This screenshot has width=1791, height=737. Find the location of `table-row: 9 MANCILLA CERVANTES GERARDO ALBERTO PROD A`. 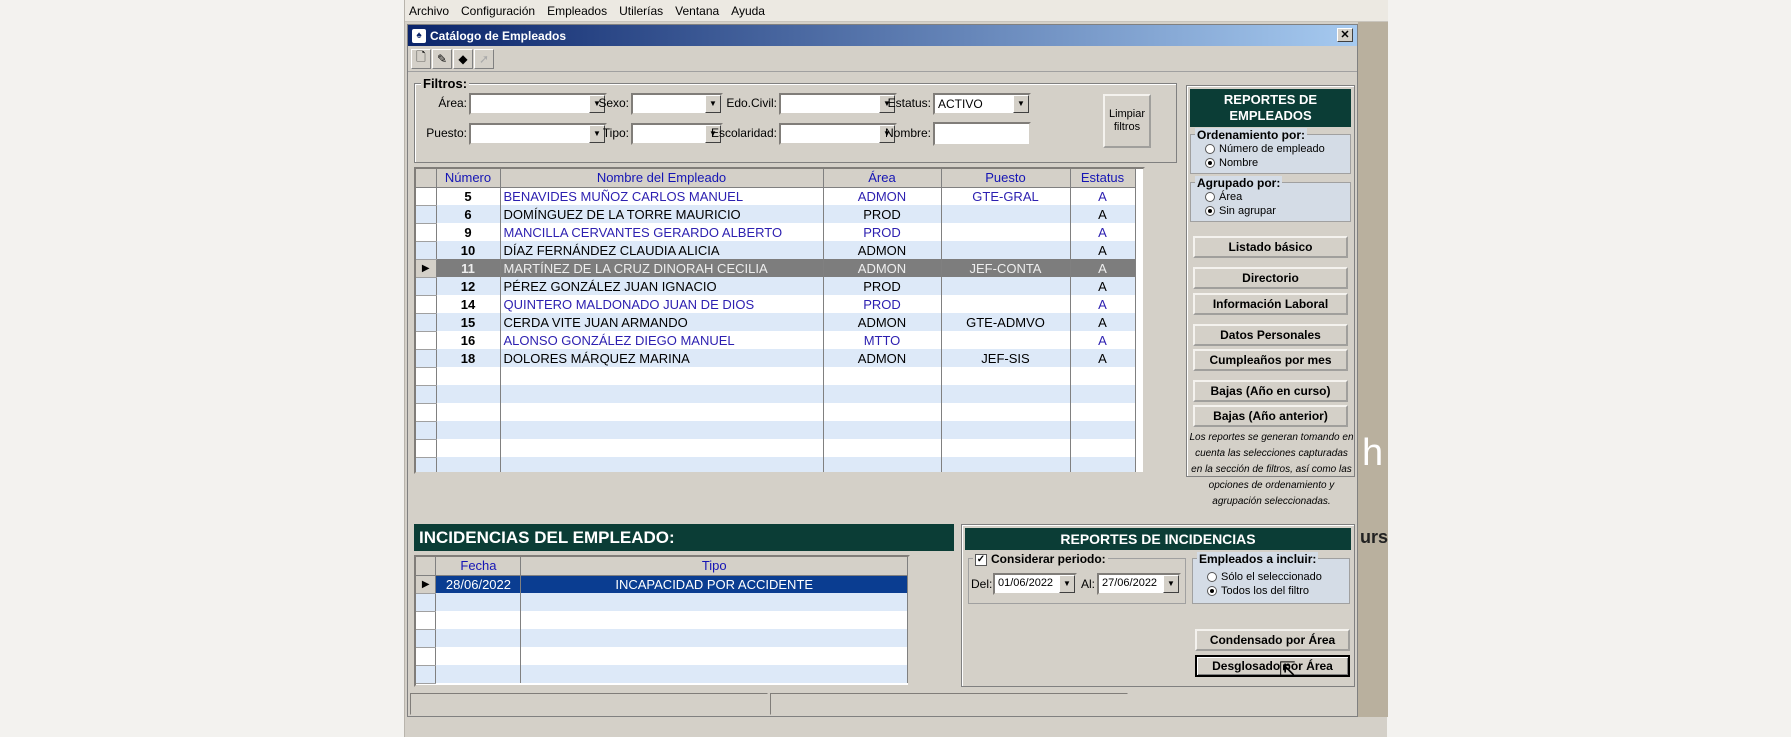

table-row: 9 MANCILLA CERVANTES GERARDO ALBERTO PROD A is located at coordinates (776, 232).